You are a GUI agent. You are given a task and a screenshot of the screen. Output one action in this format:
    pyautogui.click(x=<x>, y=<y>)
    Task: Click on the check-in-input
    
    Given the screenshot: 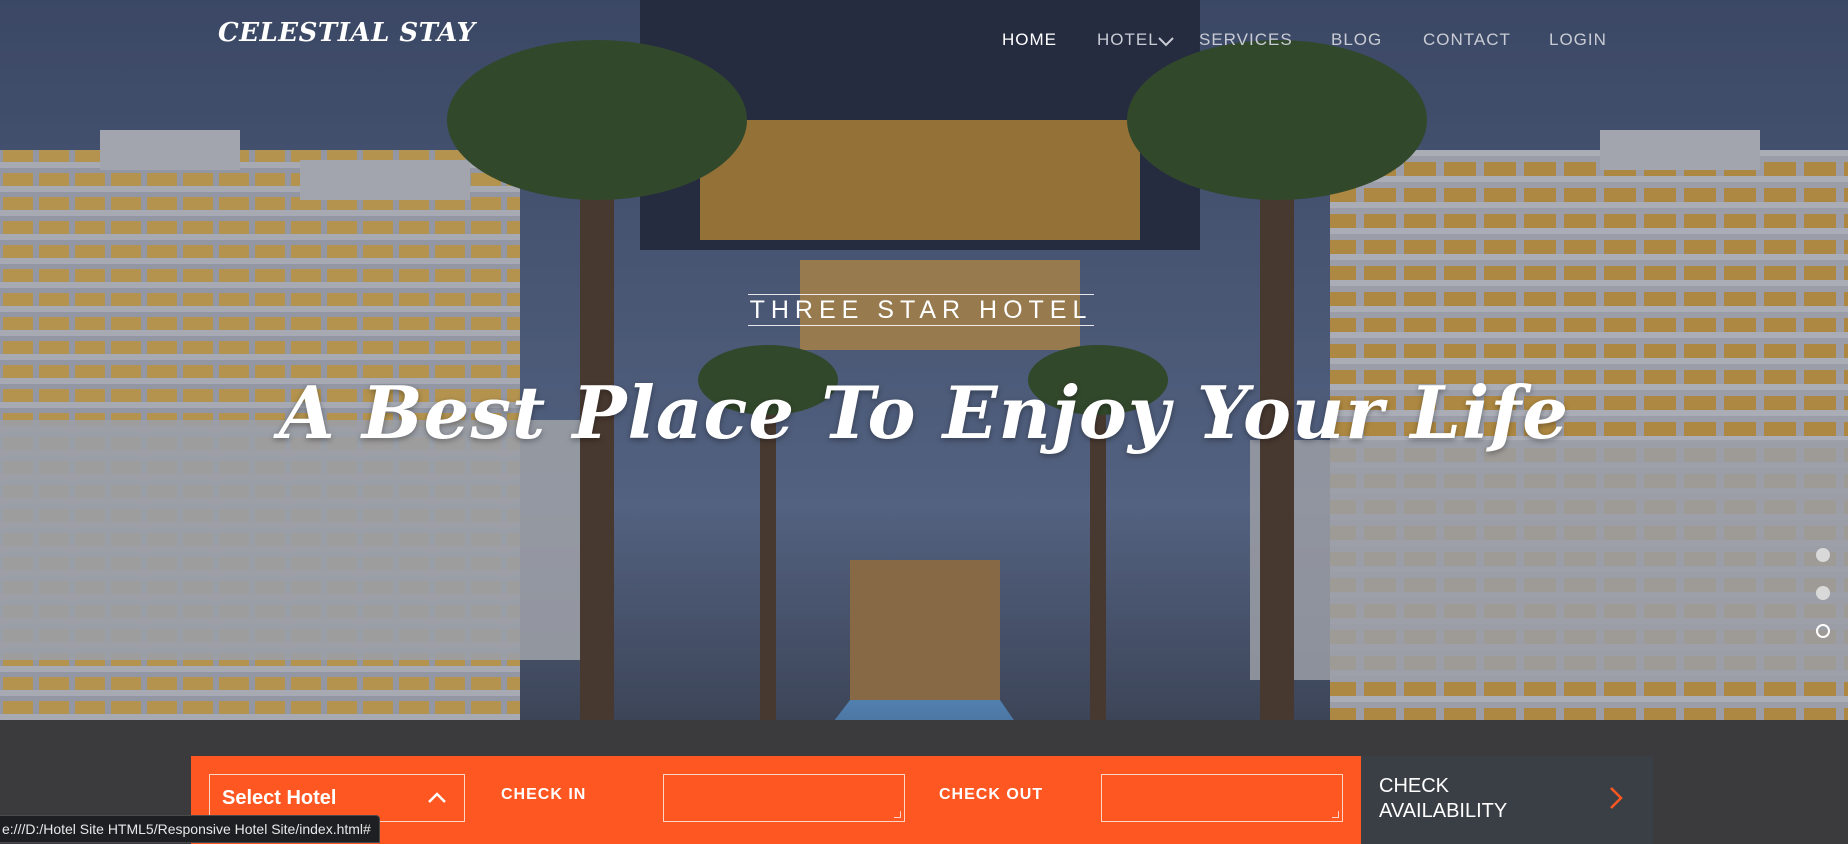 What is the action you would take?
    pyautogui.click(x=784, y=798)
    